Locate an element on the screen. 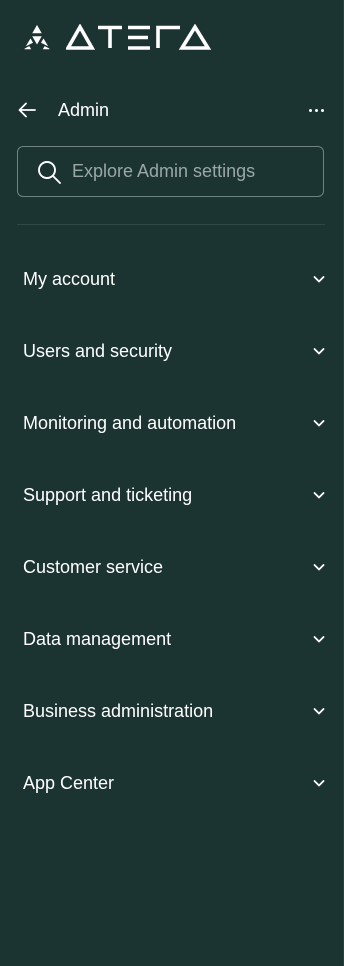 The height and width of the screenshot is (966, 344). nav-item-label: Monitoring and automation is located at coordinates (130, 422).